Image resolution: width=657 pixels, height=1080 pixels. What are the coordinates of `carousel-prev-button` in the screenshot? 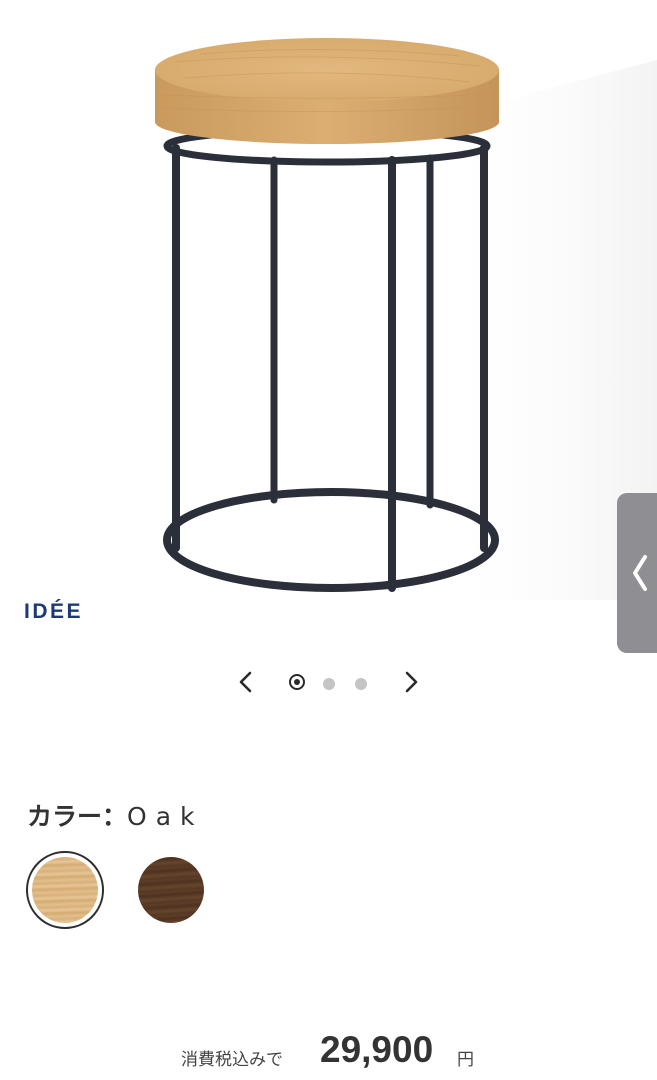 It's located at (246, 682).